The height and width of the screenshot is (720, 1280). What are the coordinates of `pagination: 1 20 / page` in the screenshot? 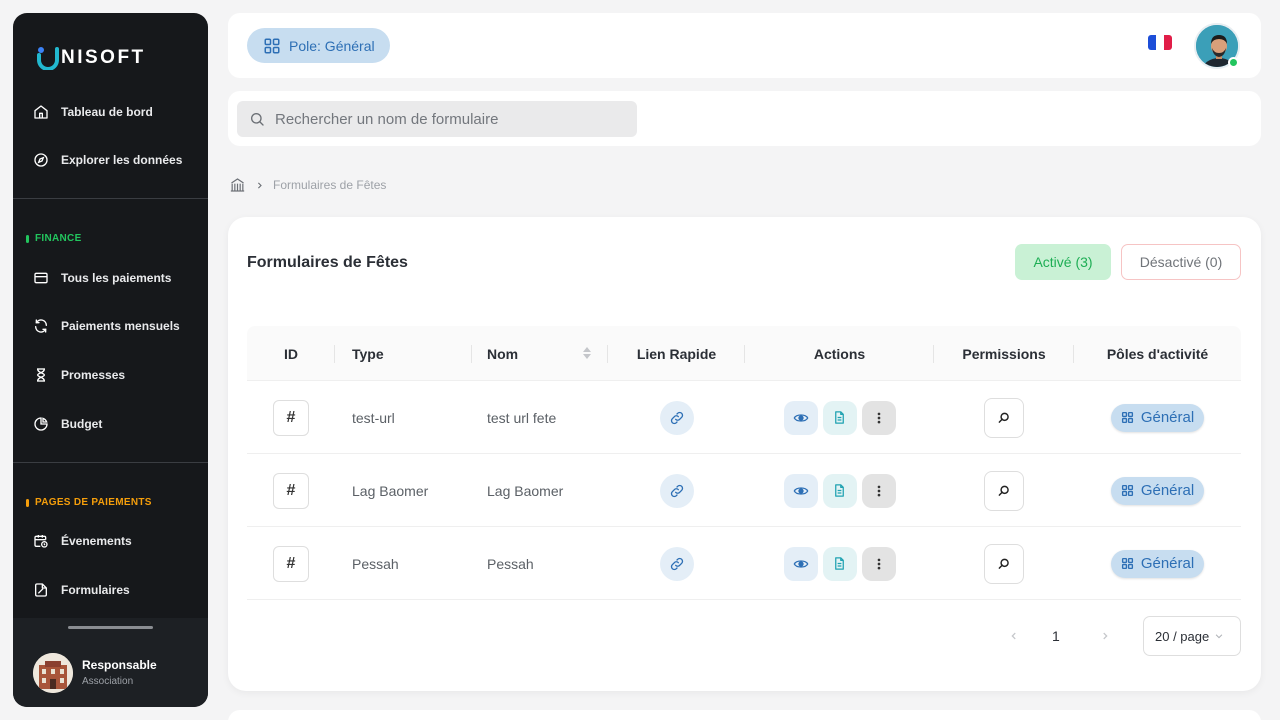 It's located at (1122, 636).